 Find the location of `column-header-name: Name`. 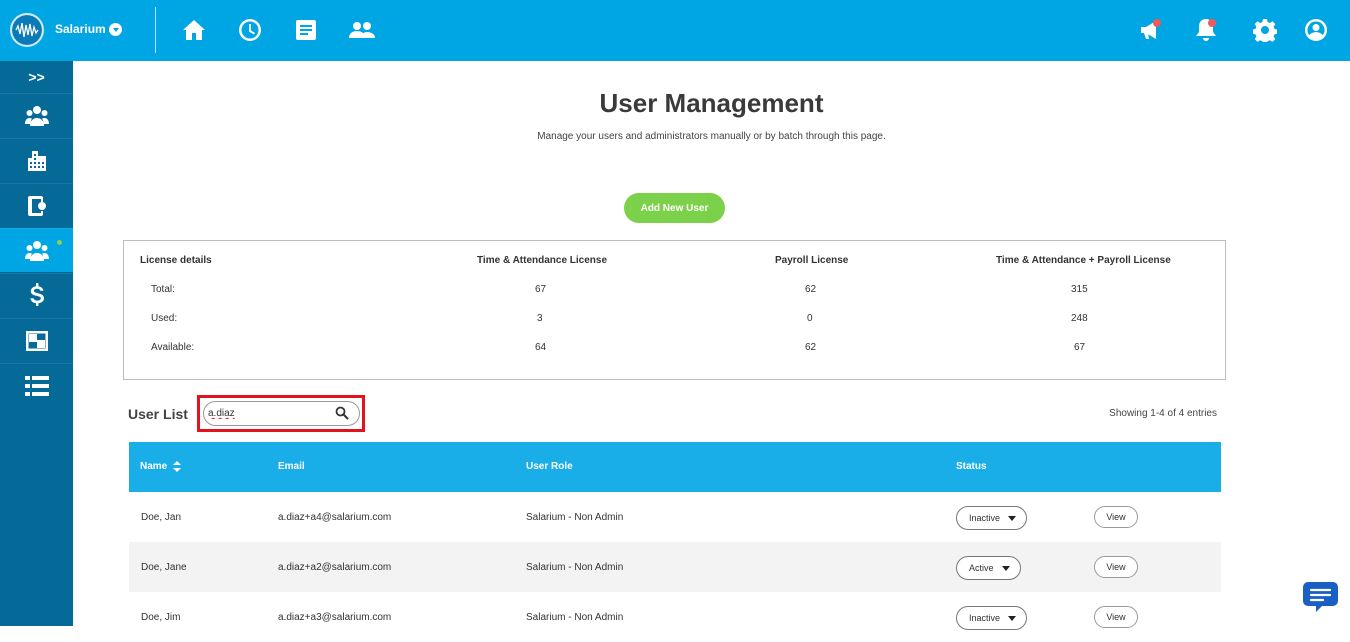

column-header-name: Name is located at coordinates (161, 467).